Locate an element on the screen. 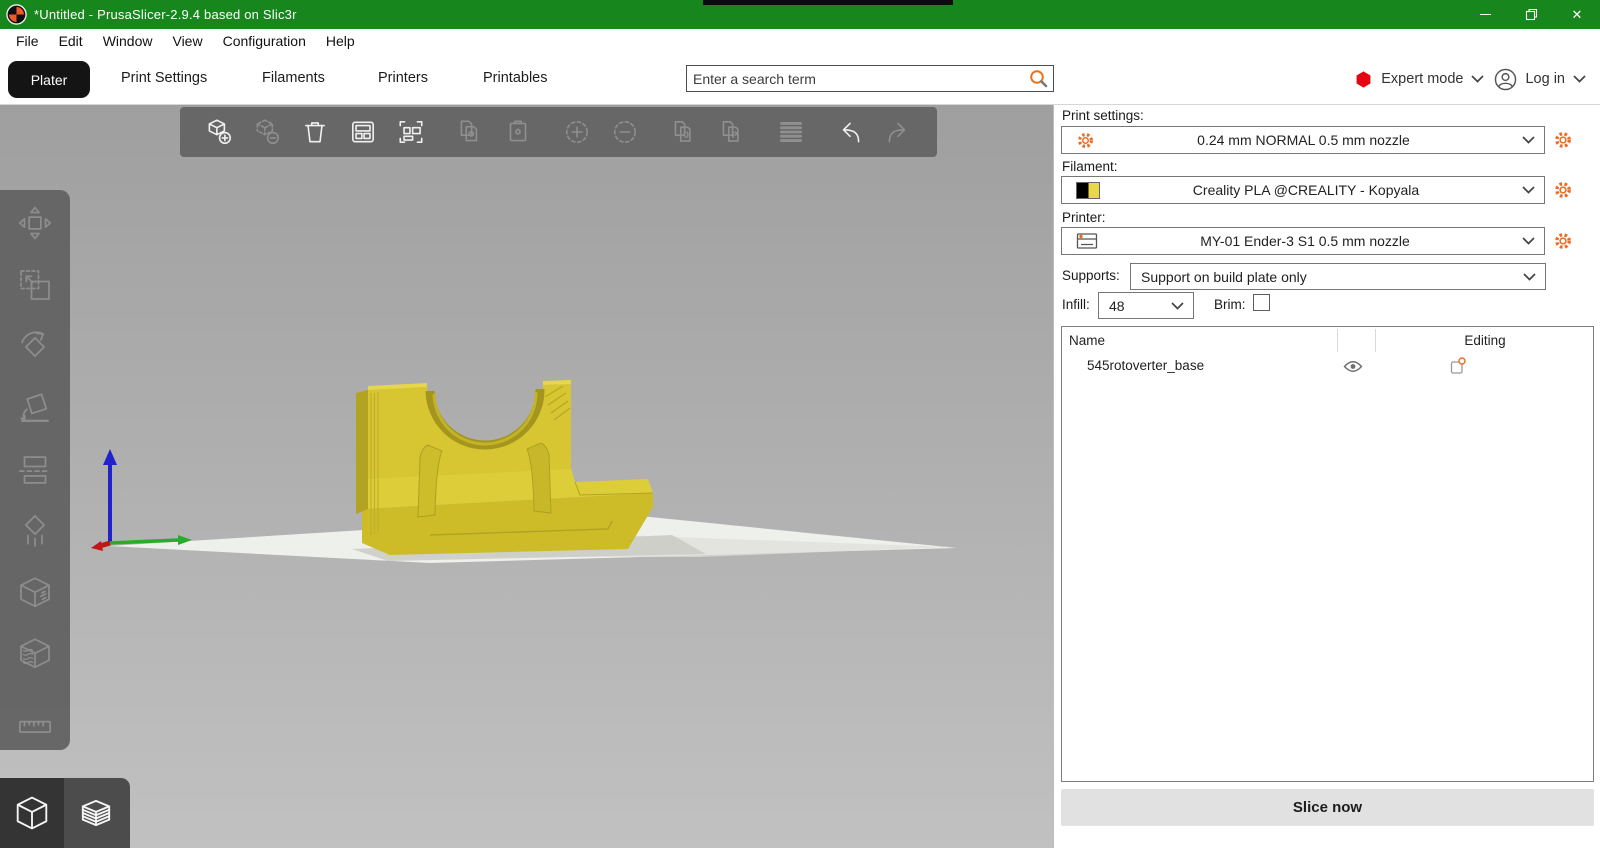 The height and width of the screenshot is (848, 1600). print-settings-combo: 0.24 mm NORMAL 0.5 mm nozzle is located at coordinates (1303, 140).